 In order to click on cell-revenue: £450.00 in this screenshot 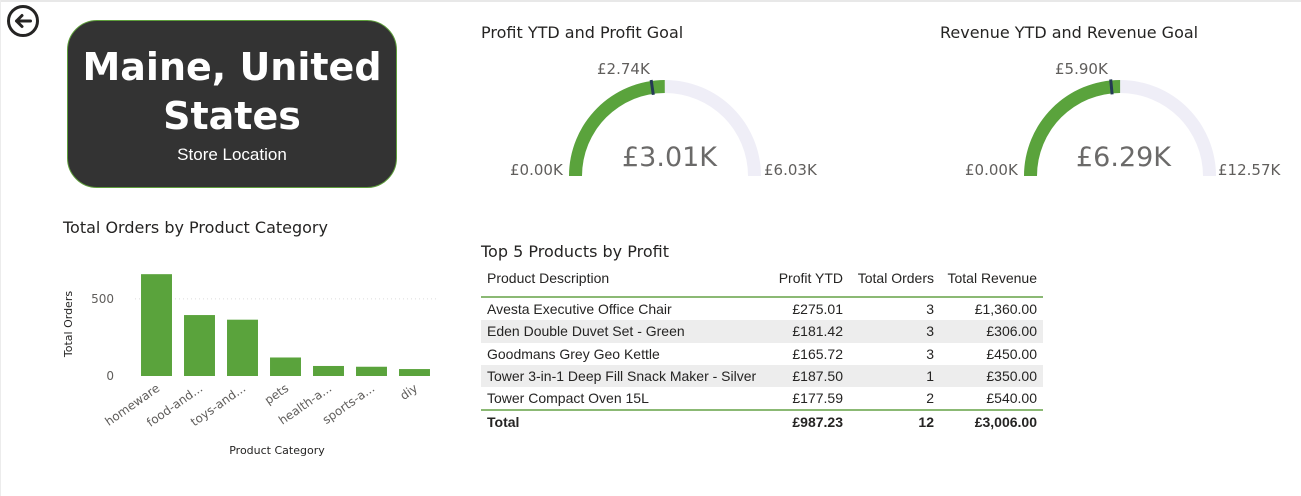, I will do `click(1011, 353)`.